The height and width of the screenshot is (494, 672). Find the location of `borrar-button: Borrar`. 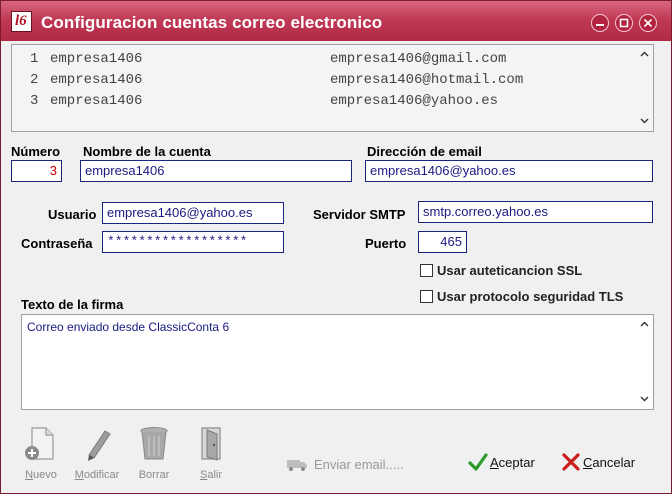

borrar-button: Borrar is located at coordinates (154, 453).